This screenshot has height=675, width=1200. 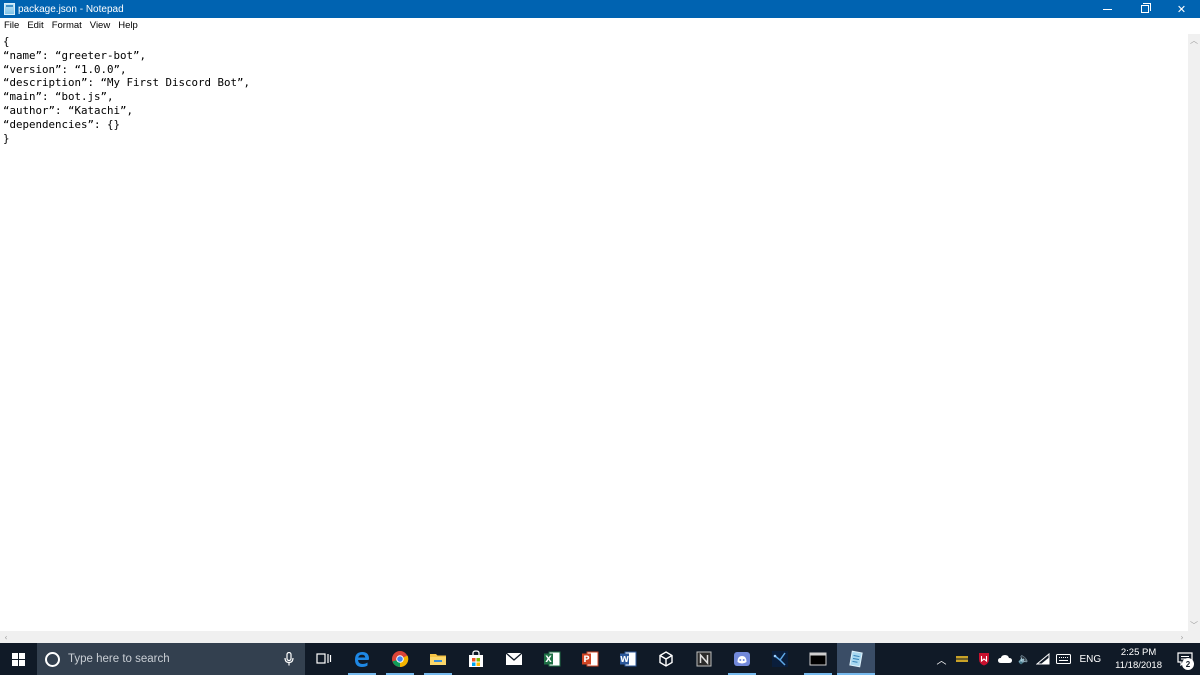 What do you see at coordinates (1090, 659) in the screenshot?
I see `input-language: ENG` at bounding box center [1090, 659].